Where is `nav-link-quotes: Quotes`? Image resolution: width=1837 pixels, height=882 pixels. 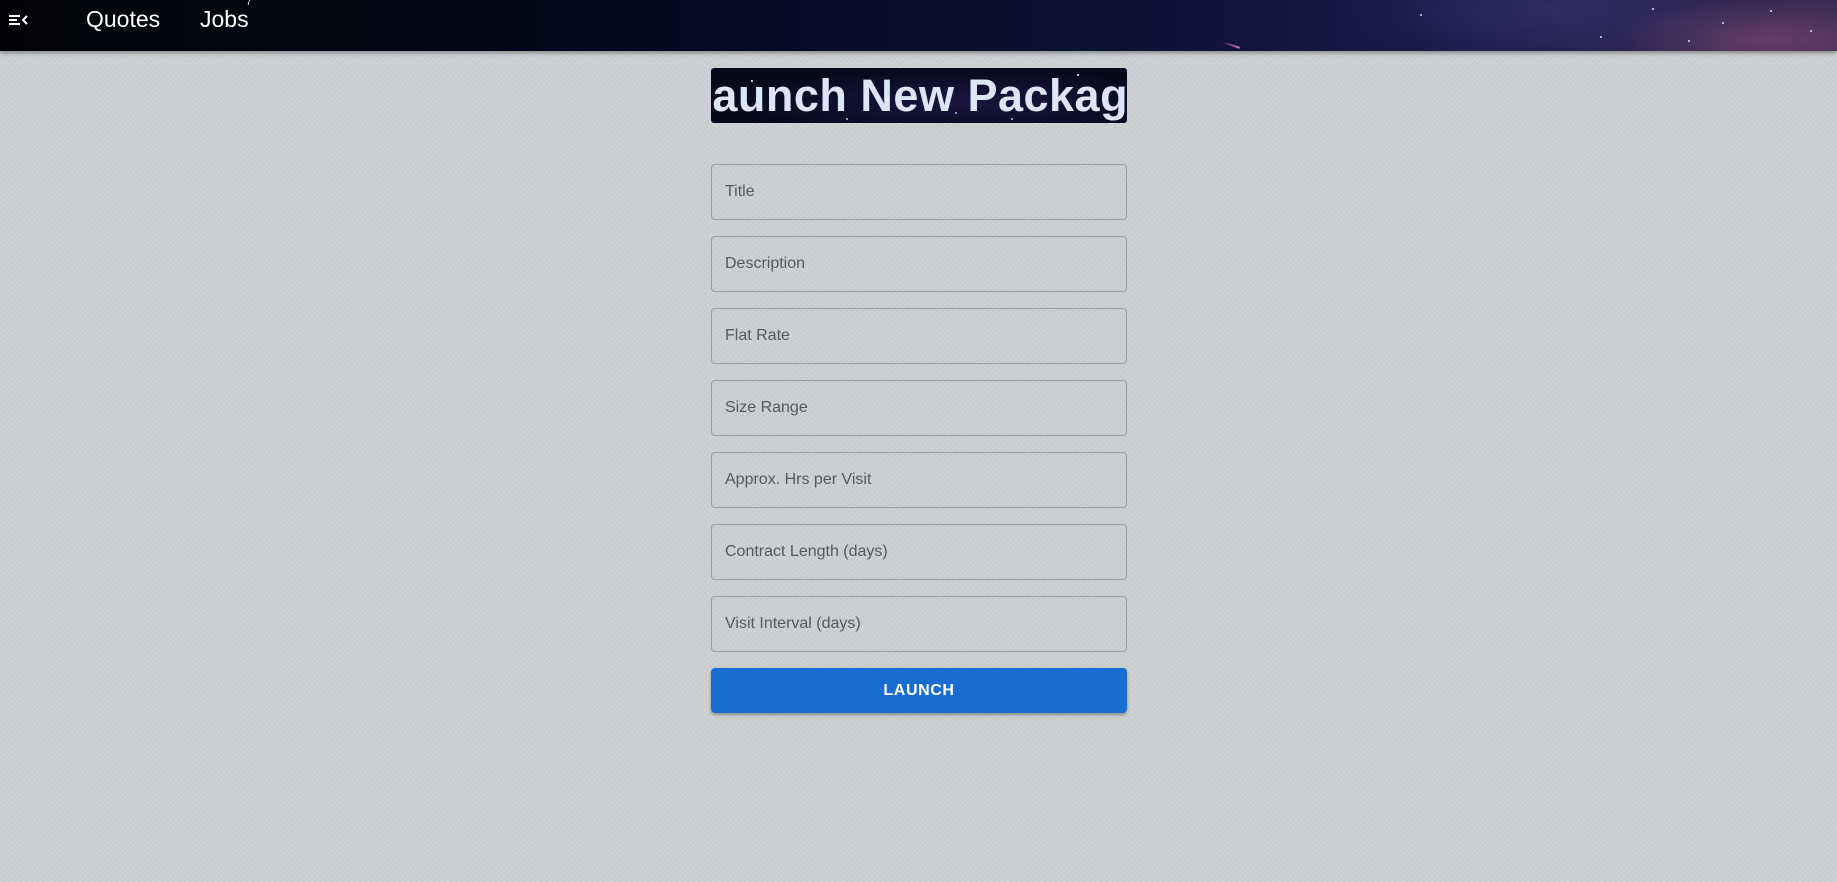 nav-link-quotes: Quotes is located at coordinates (123, 19).